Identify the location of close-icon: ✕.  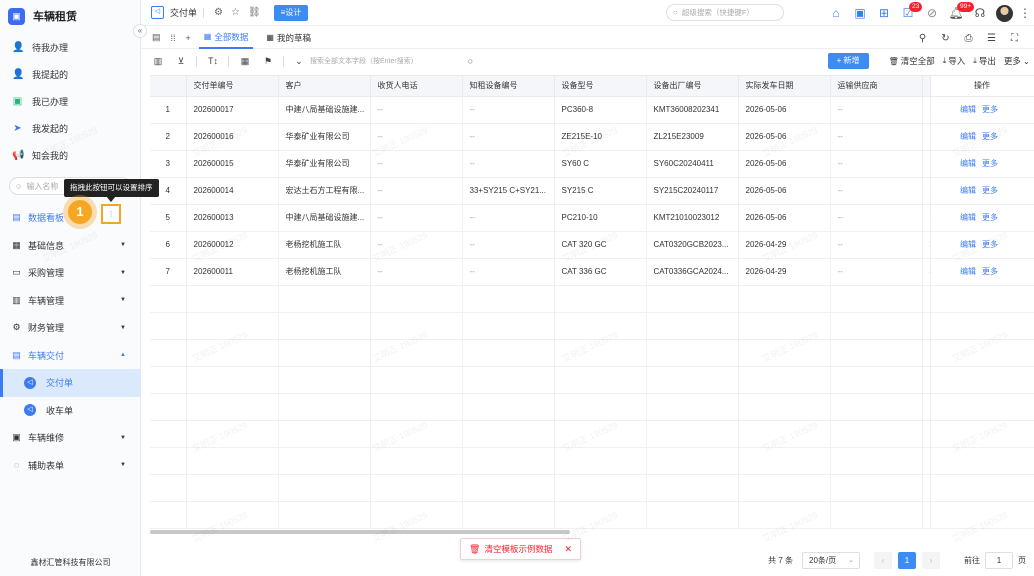
(568, 549).